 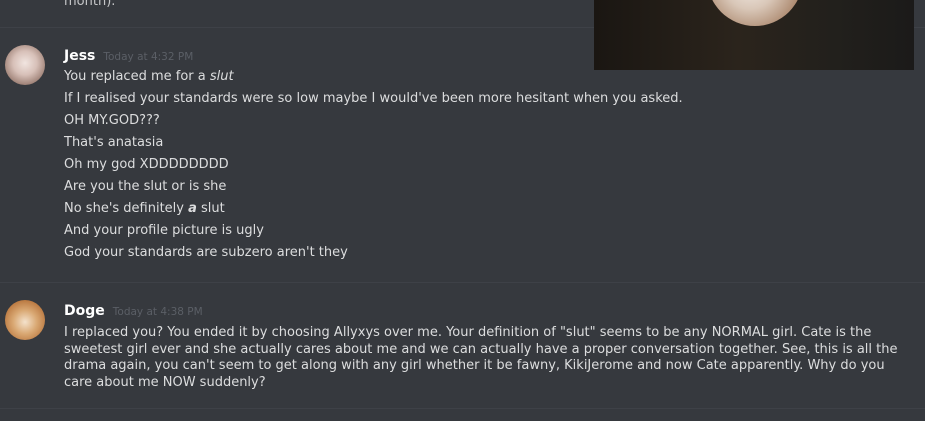 What do you see at coordinates (79, 56) in the screenshot?
I see `username: Jess` at bounding box center [79, 56].